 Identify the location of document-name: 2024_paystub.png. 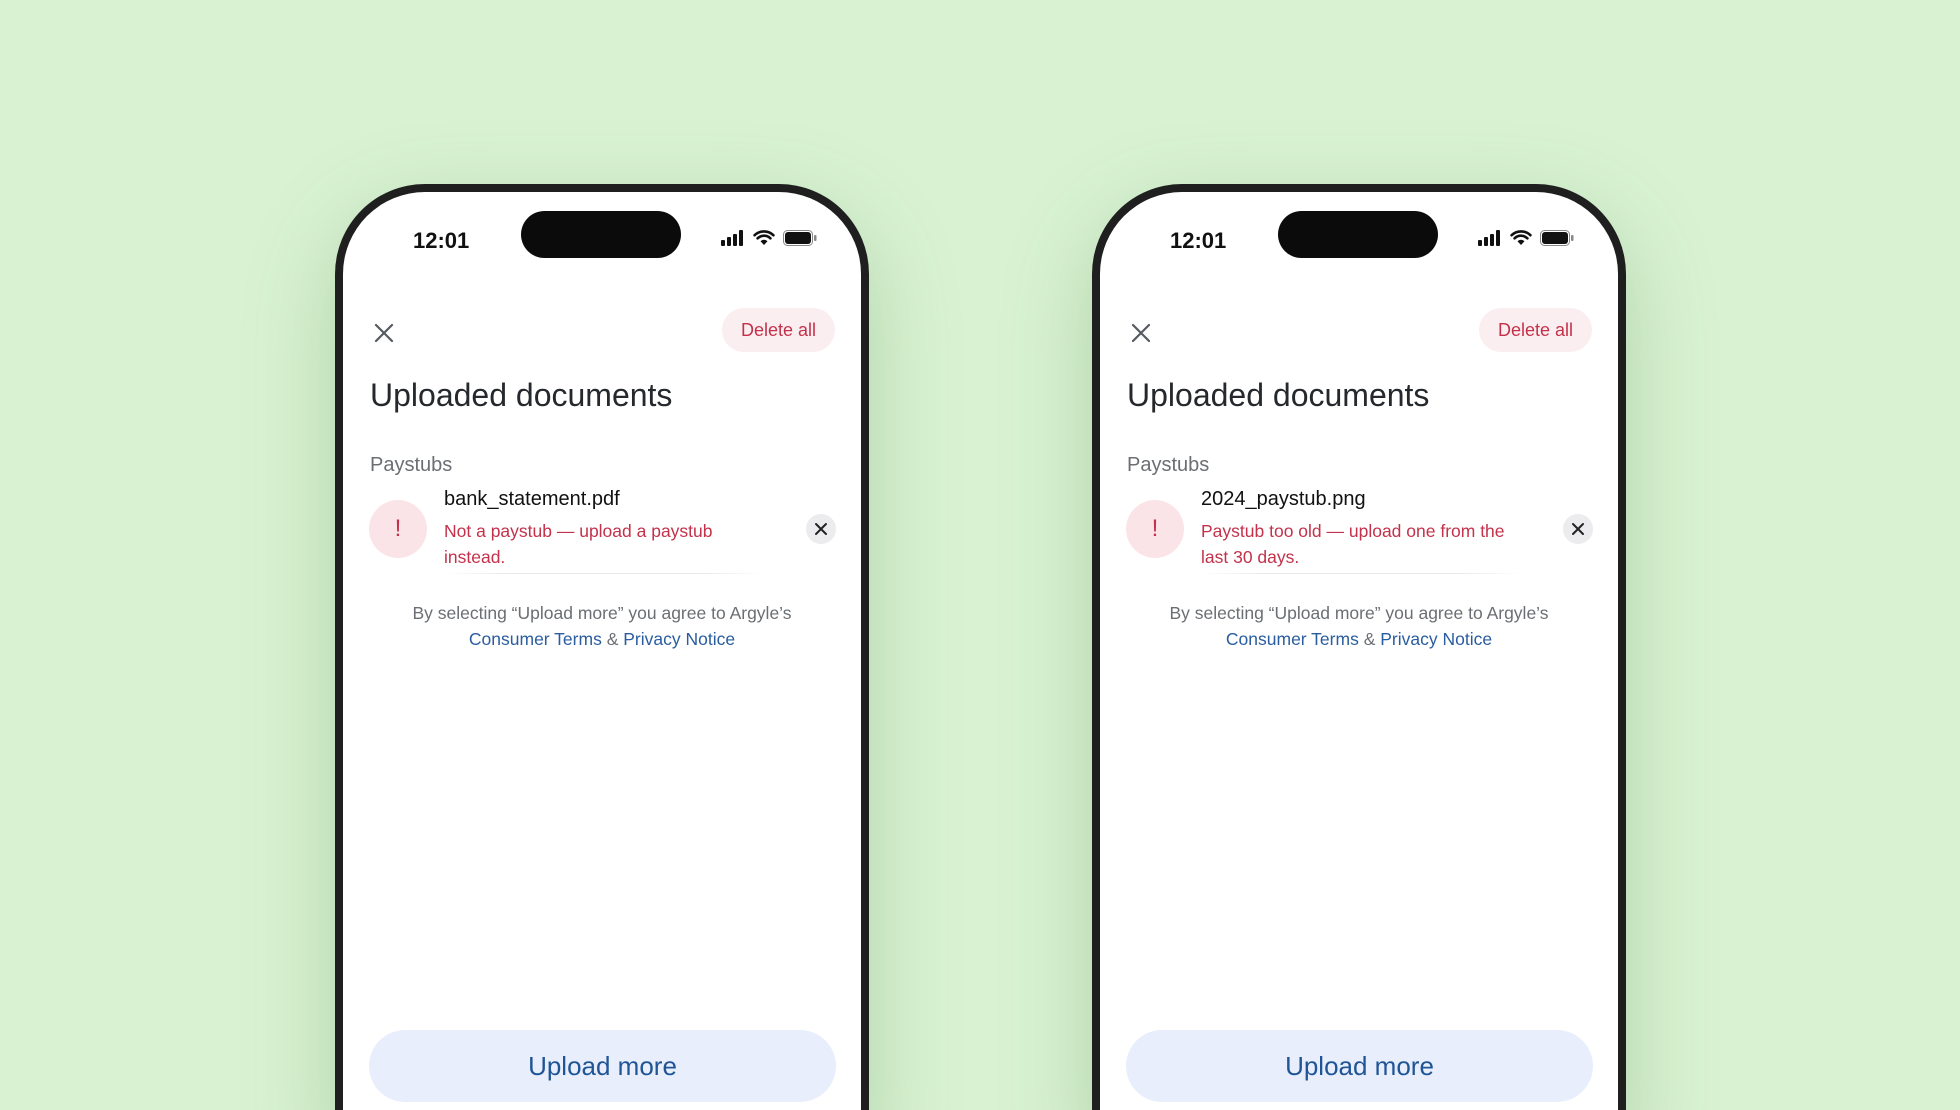
(1283, 499).